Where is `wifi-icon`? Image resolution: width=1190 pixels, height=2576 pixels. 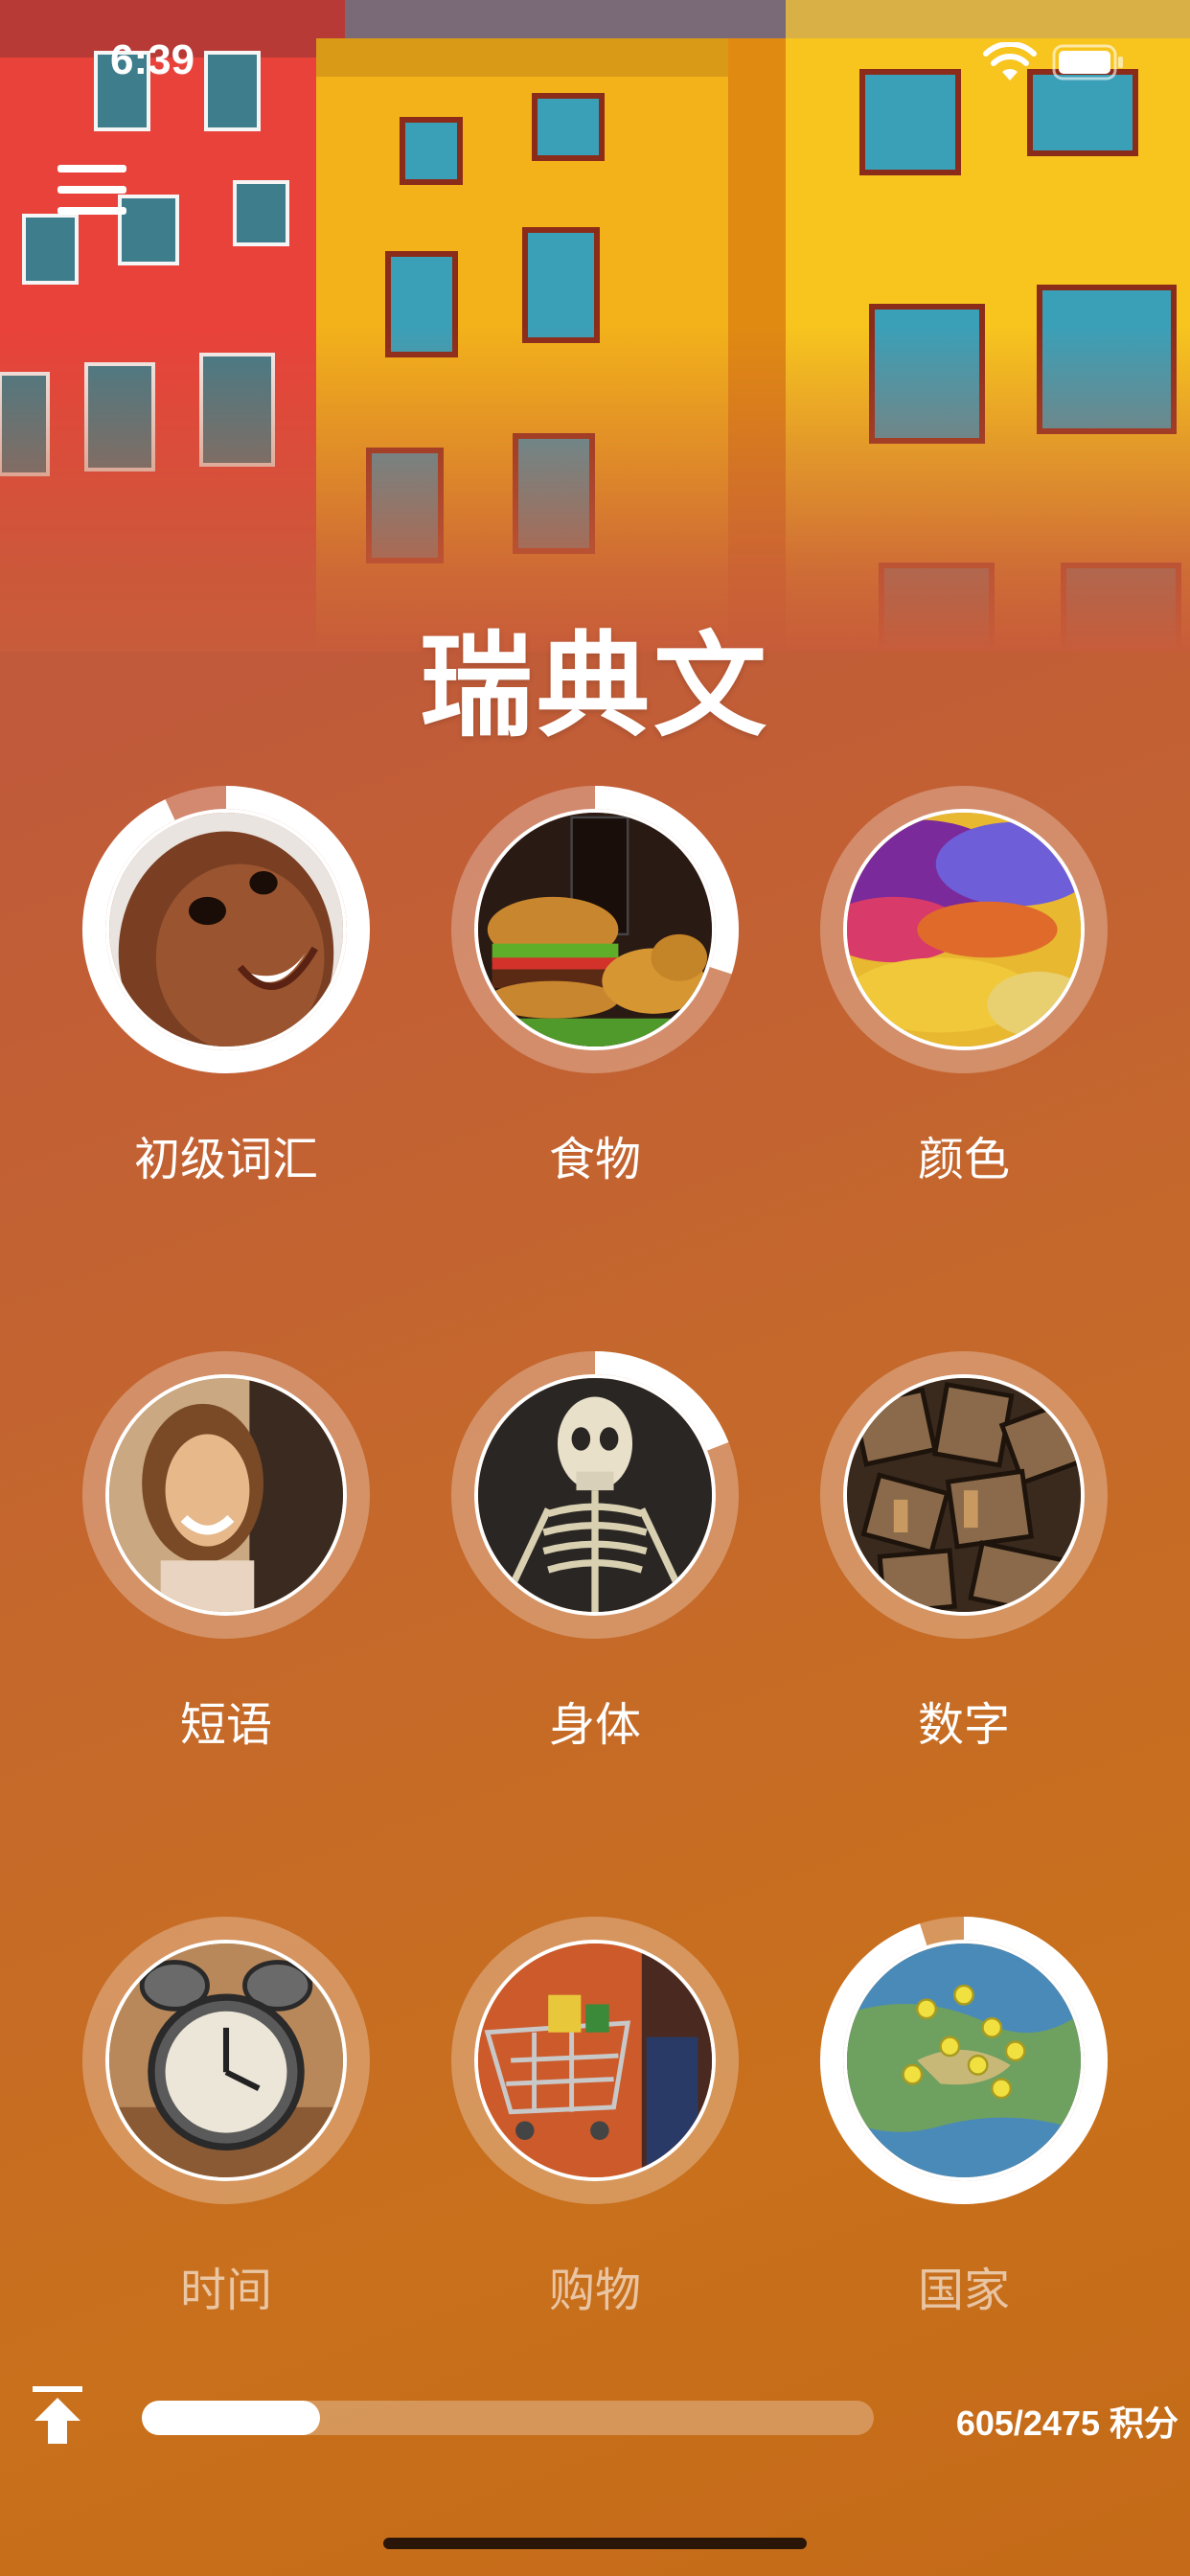
wifi-icon is located at coordinates (1010, 61).